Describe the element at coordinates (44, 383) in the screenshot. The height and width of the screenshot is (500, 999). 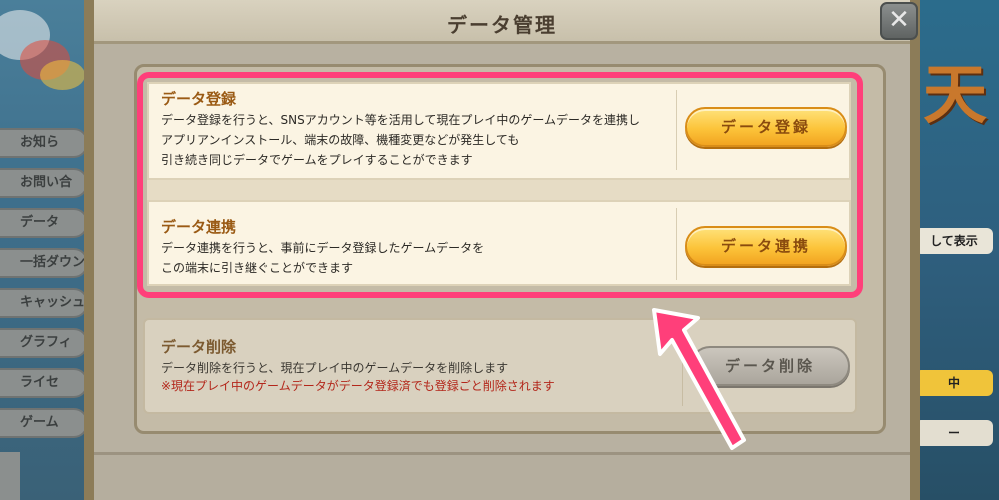
I see `background-menu-item: ライセ` at that location.